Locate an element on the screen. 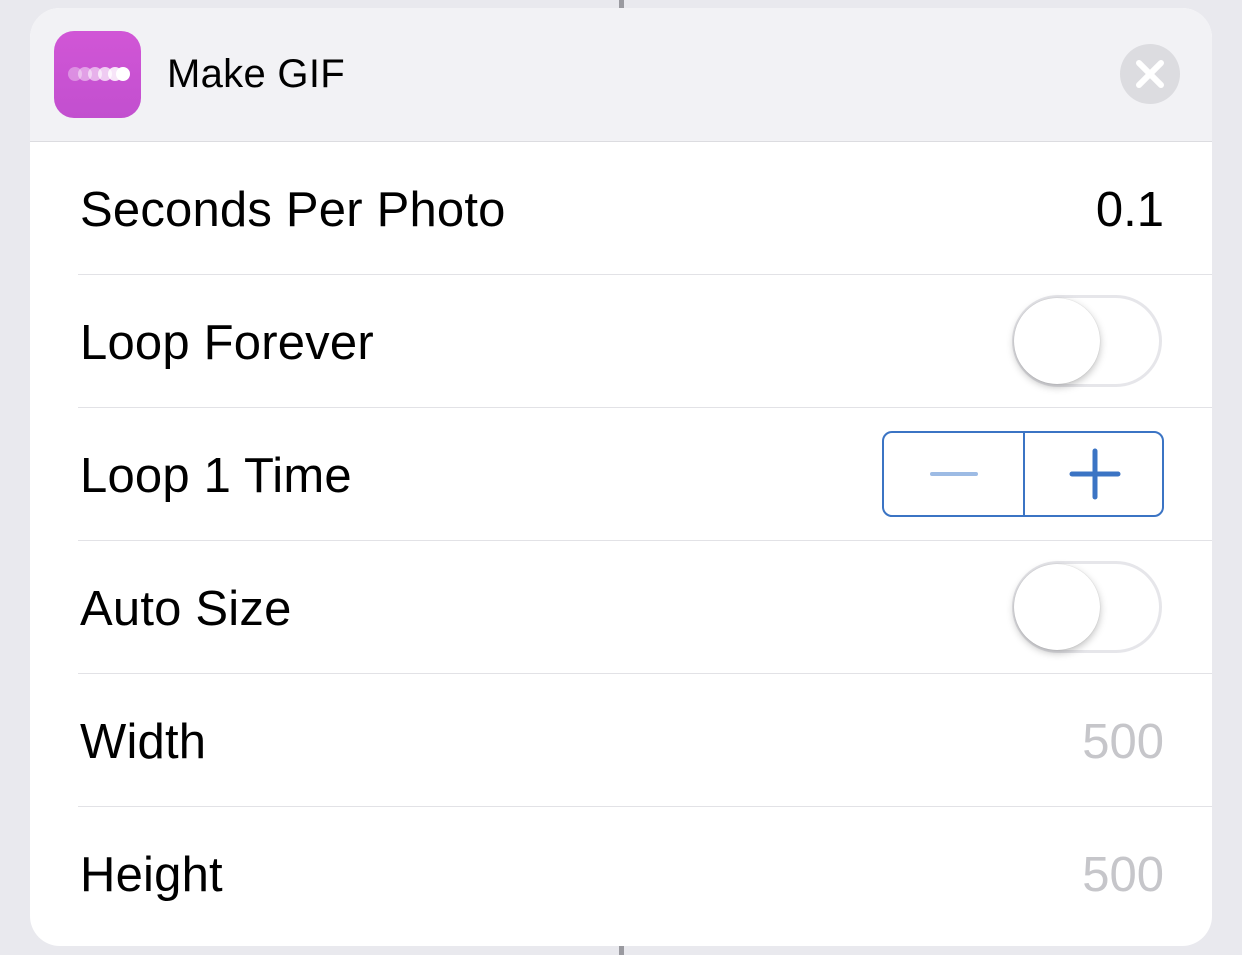  close-button is located at coordinates (1150, 74).